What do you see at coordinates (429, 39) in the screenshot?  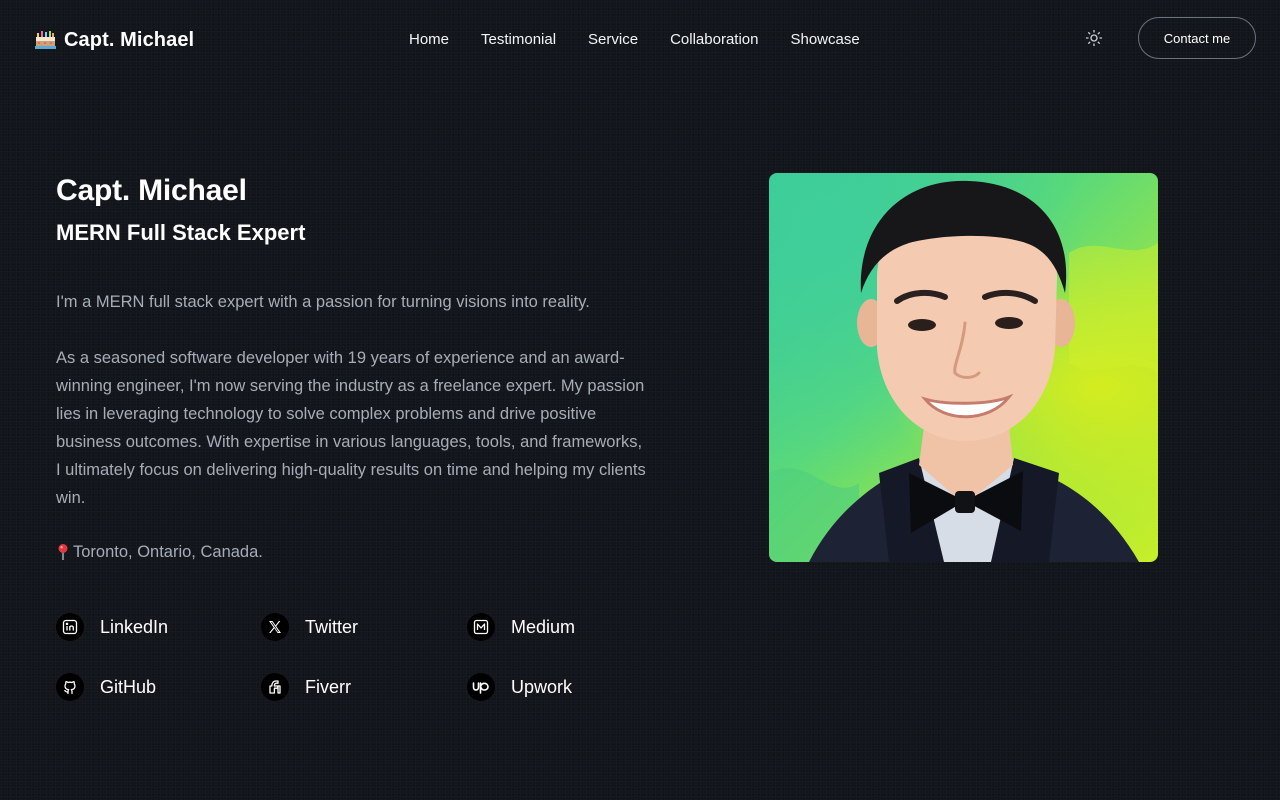 I see `nav-home: Home` at bounding box center [429, 39].